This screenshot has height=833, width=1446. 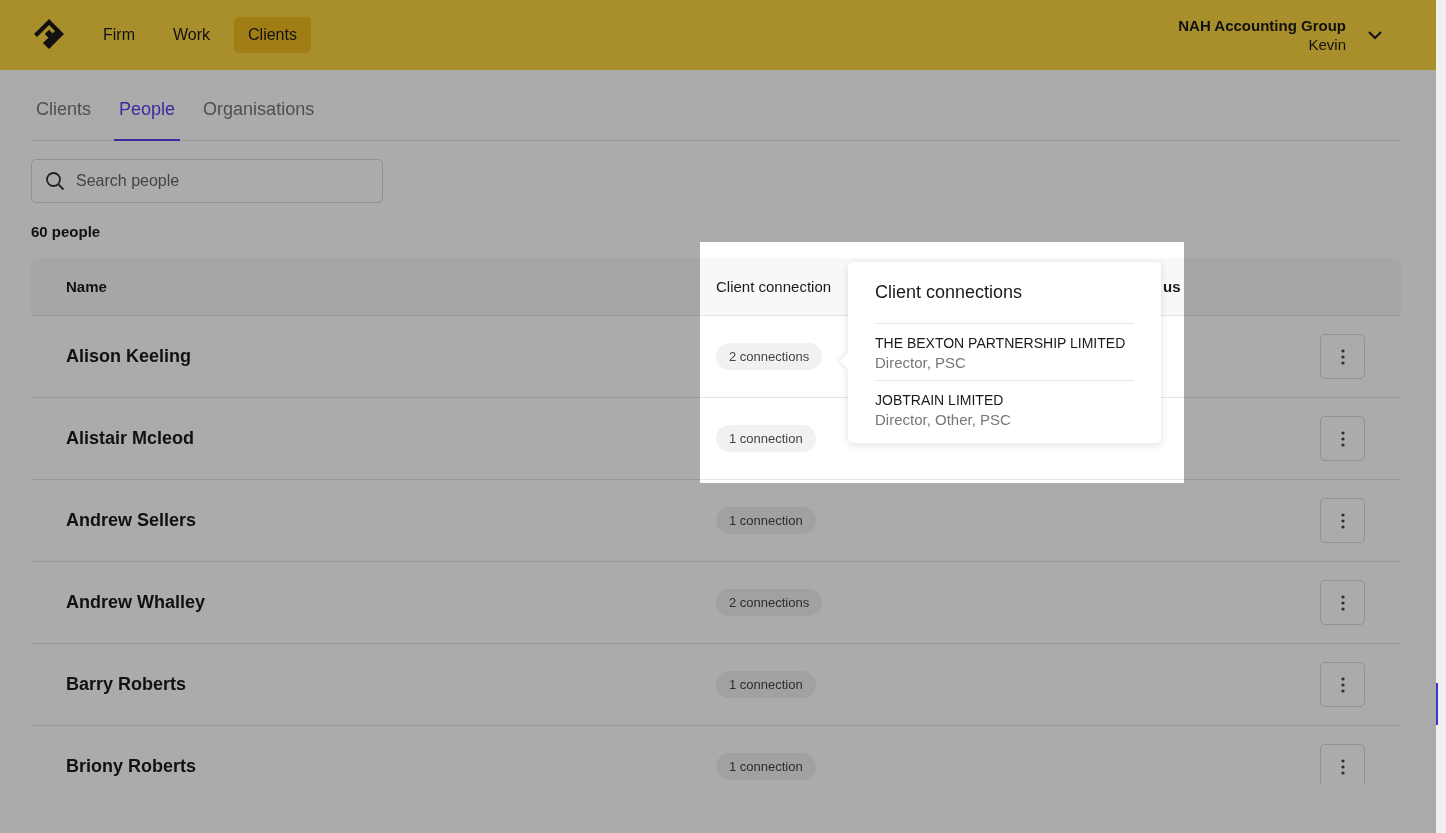 I want to click on client-name: THE BEXTON PARTNERSHIP LIMITED, so click(x=1004, y=343).